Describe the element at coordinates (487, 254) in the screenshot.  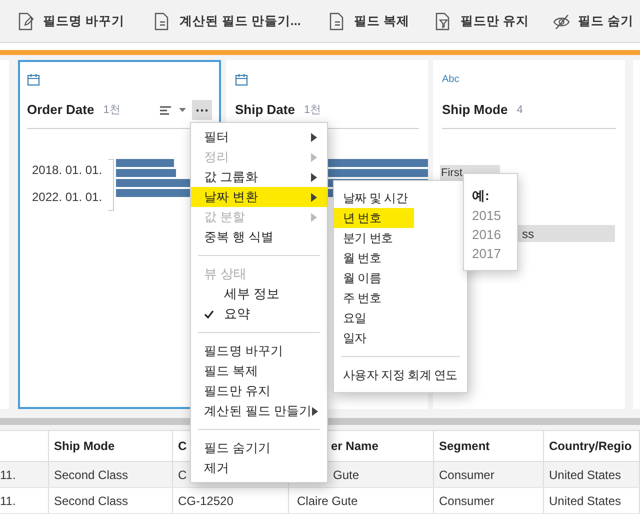
I see `example-value: 2017` at that location.